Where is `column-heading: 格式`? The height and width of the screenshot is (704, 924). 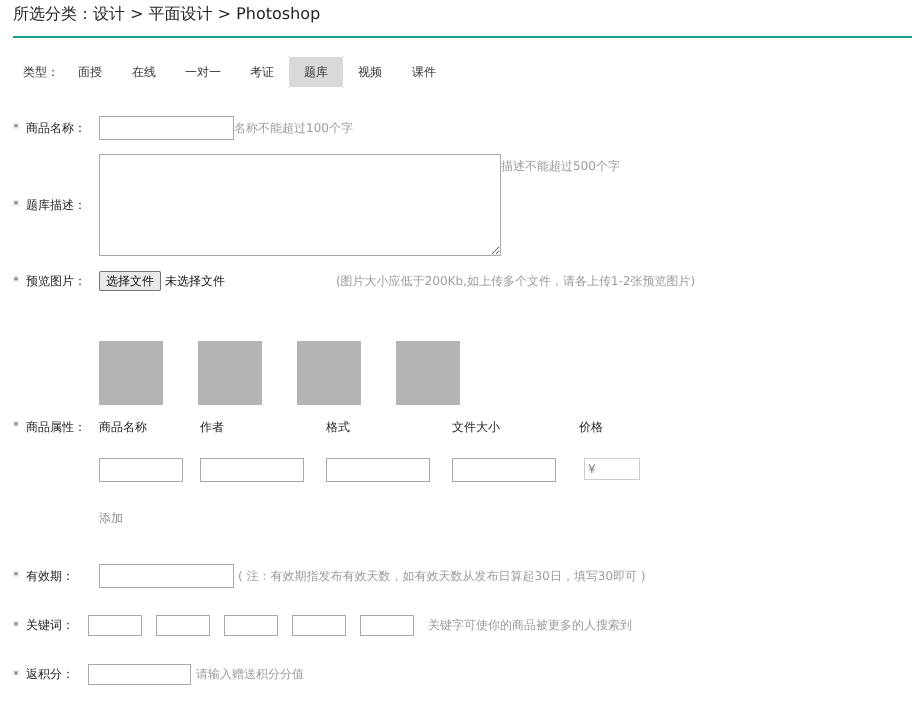
column-heading: 格式 is located at coordinates (338, 427).